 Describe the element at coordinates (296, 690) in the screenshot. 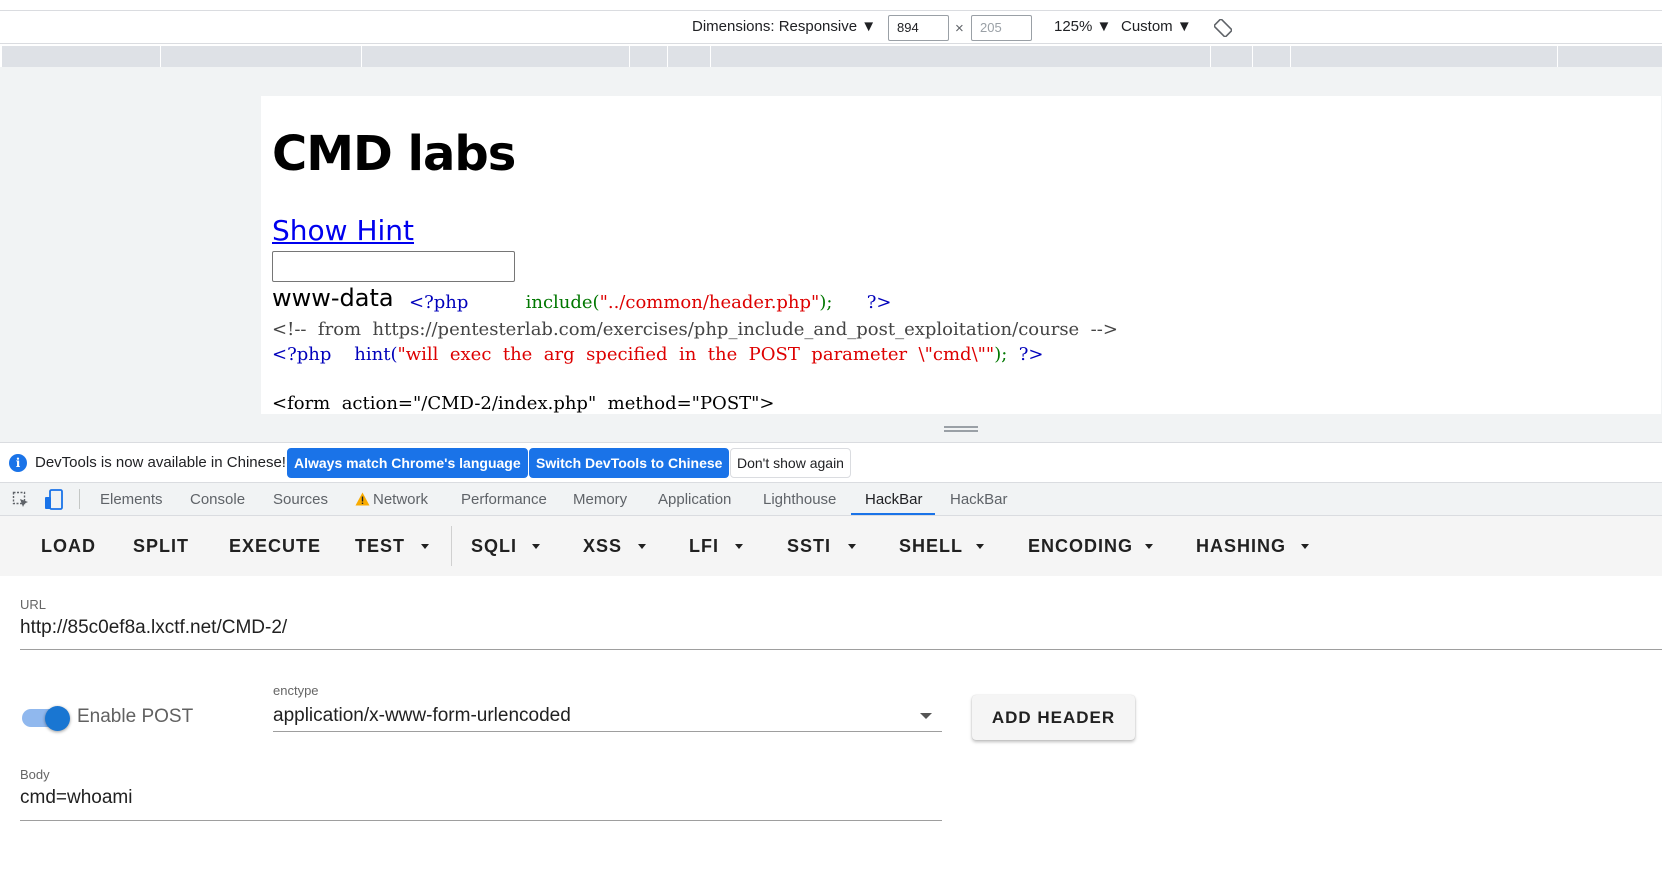

I see `enctype-label: enctype` at that location.